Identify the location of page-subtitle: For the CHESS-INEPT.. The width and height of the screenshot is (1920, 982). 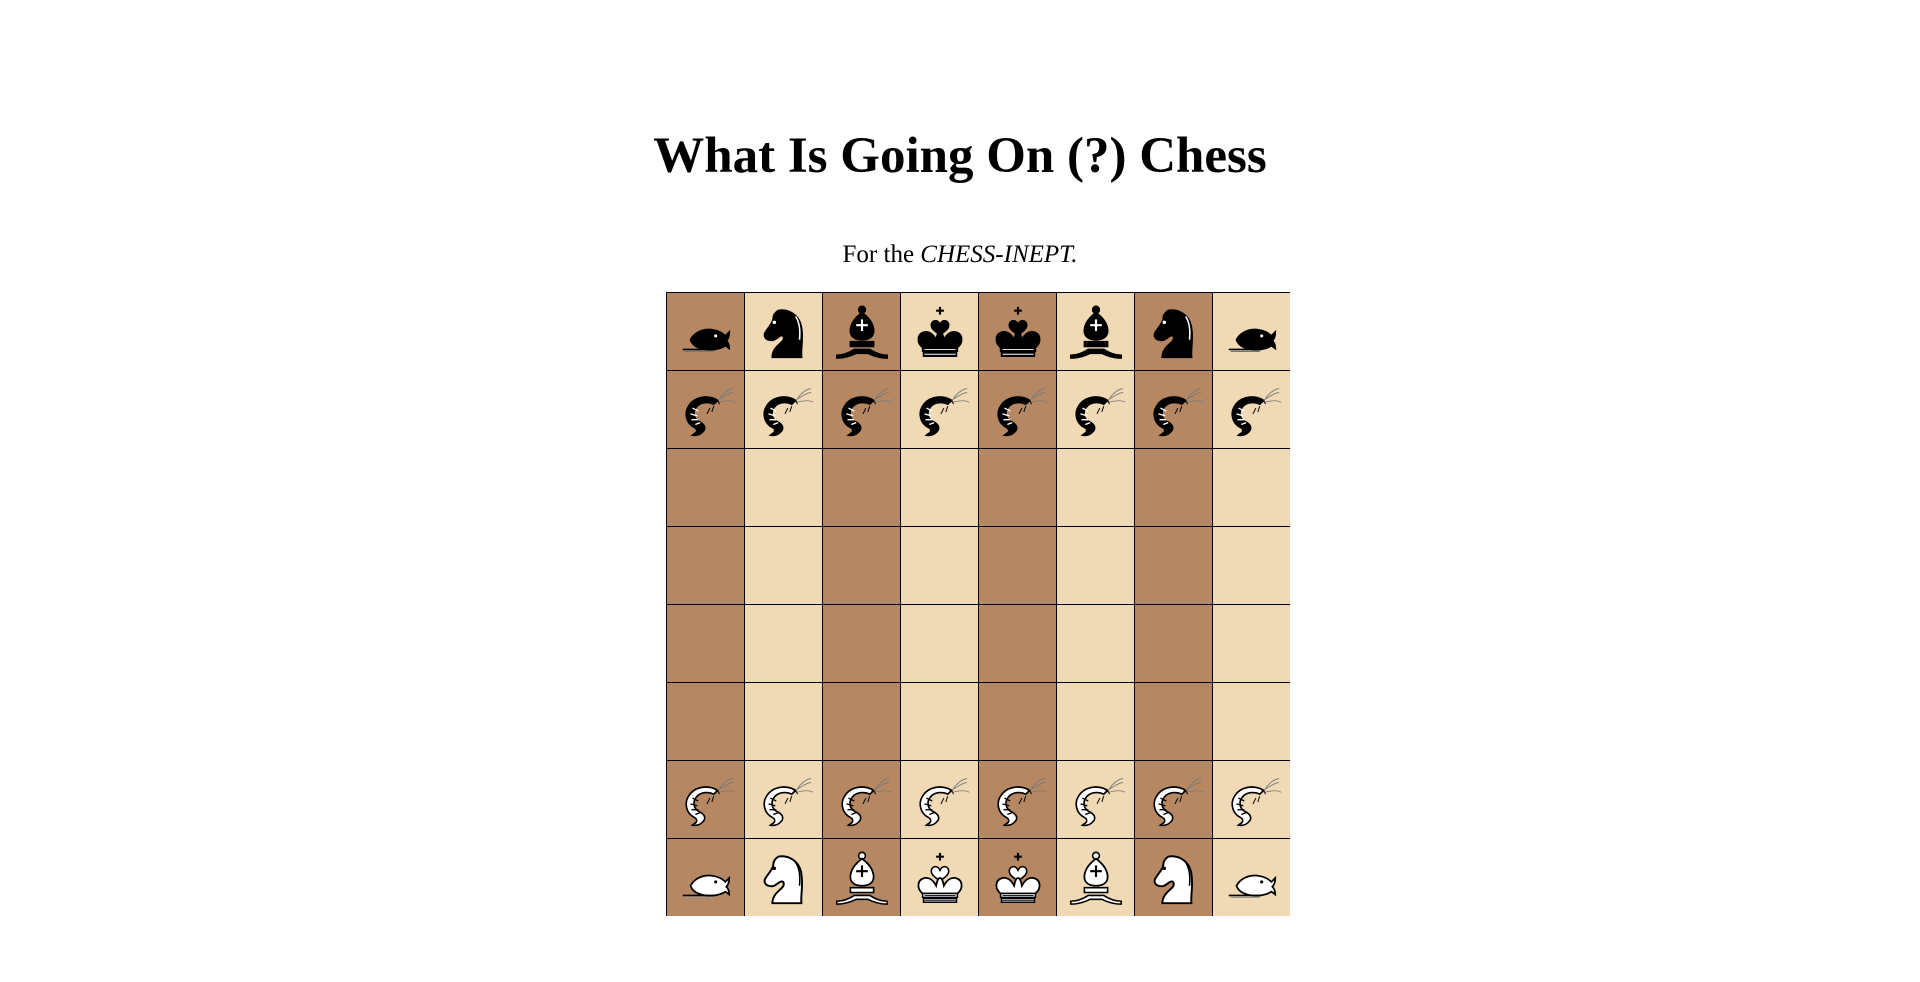
(960, 255).